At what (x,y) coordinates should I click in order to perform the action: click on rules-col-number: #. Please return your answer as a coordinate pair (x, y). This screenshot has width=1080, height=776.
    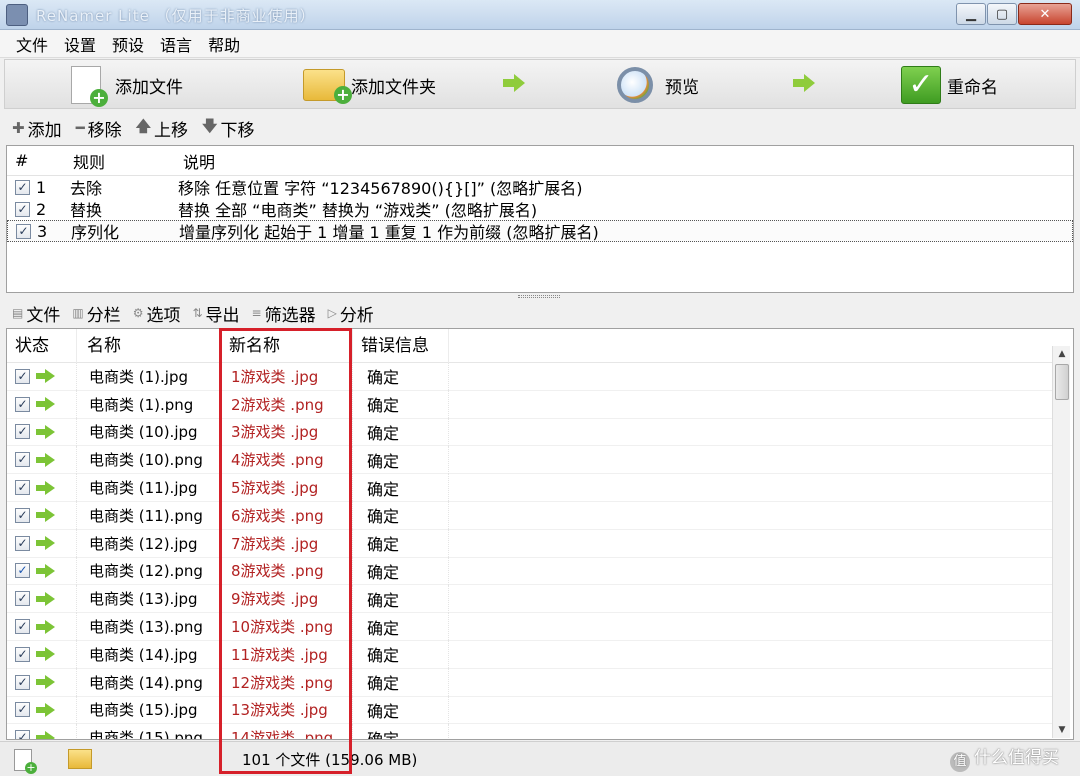
    Looking at the image, I should click on (36, 160).